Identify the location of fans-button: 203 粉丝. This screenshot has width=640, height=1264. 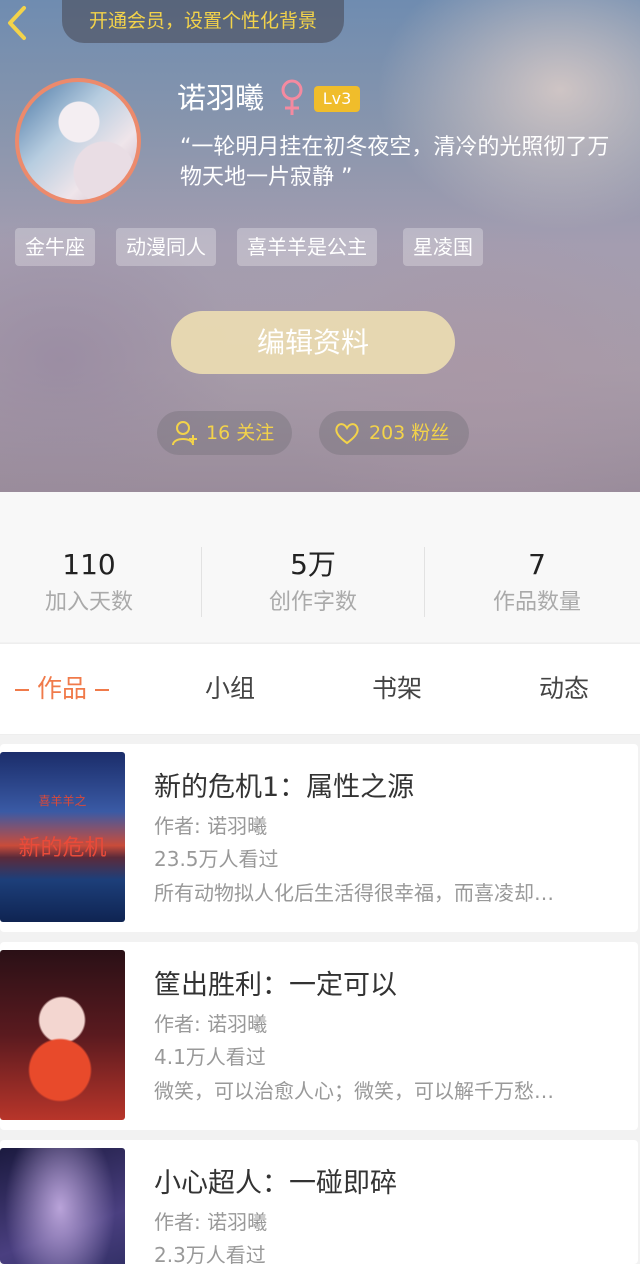
(394, 433).